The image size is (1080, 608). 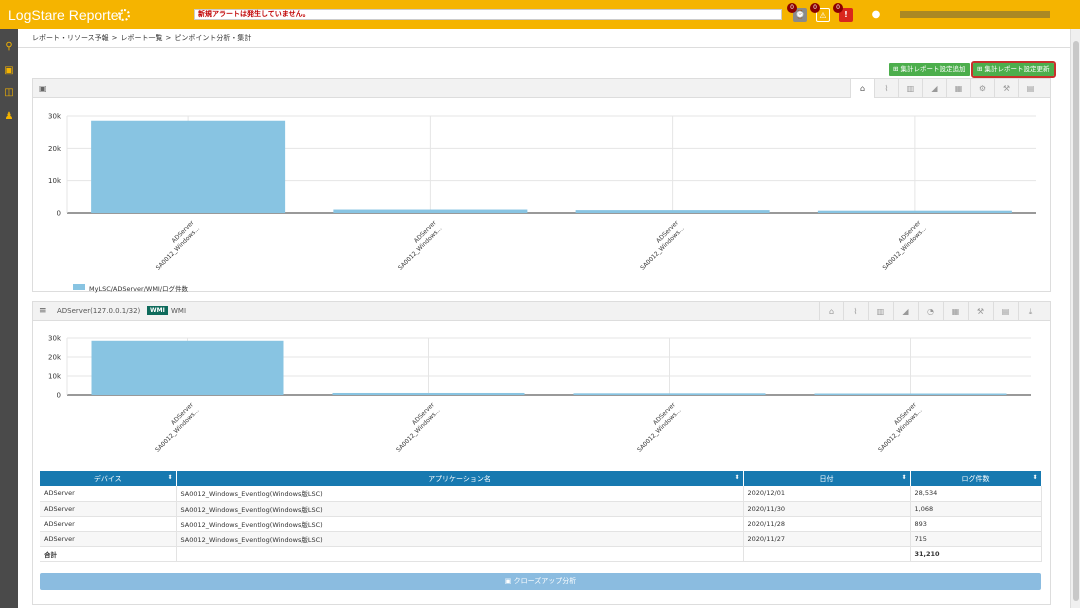 What do you see at coordinates (975, 14) in the screenshot?
I see `user-menu` at bounding box center [975, 14].